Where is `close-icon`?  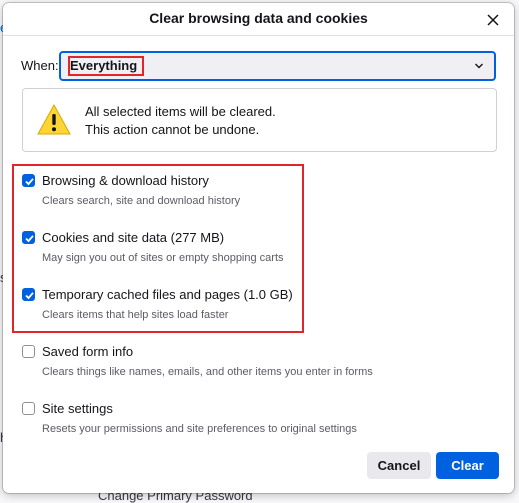 close-icon is located at coordinates (493, 20).